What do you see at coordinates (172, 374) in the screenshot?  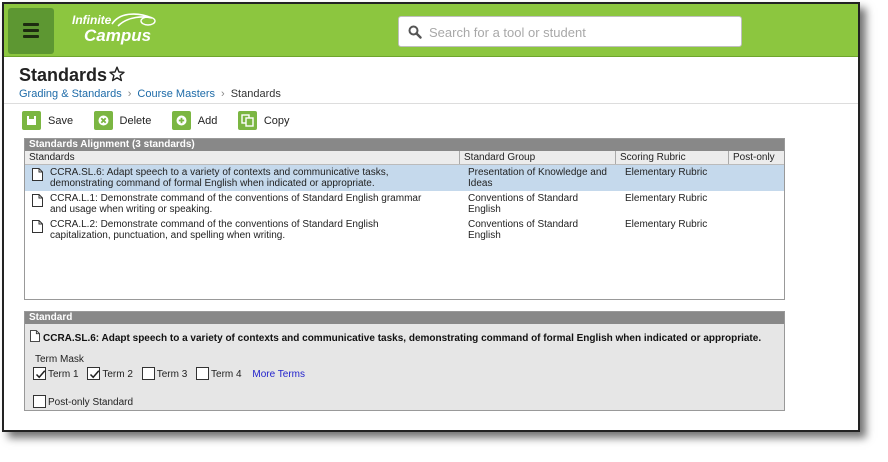 I see `term-3-label: Term 3` at bounding box center [172, 374].